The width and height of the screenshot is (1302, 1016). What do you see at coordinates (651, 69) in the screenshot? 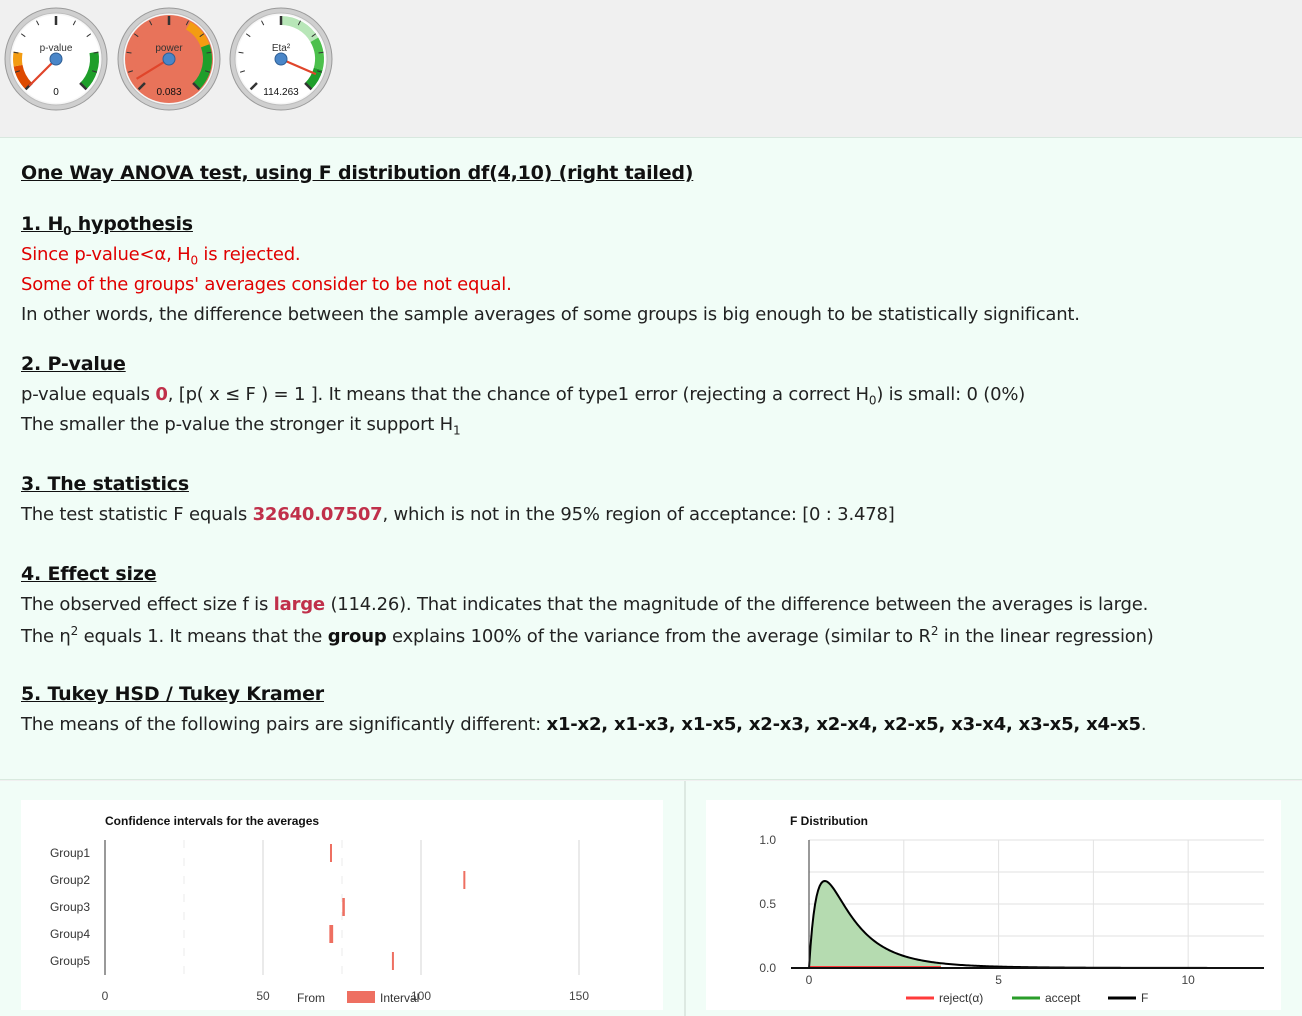
I see `gauges-bar: p-value 0 power 0.083 Eta² 114.263` at bounding box center [651, 69].